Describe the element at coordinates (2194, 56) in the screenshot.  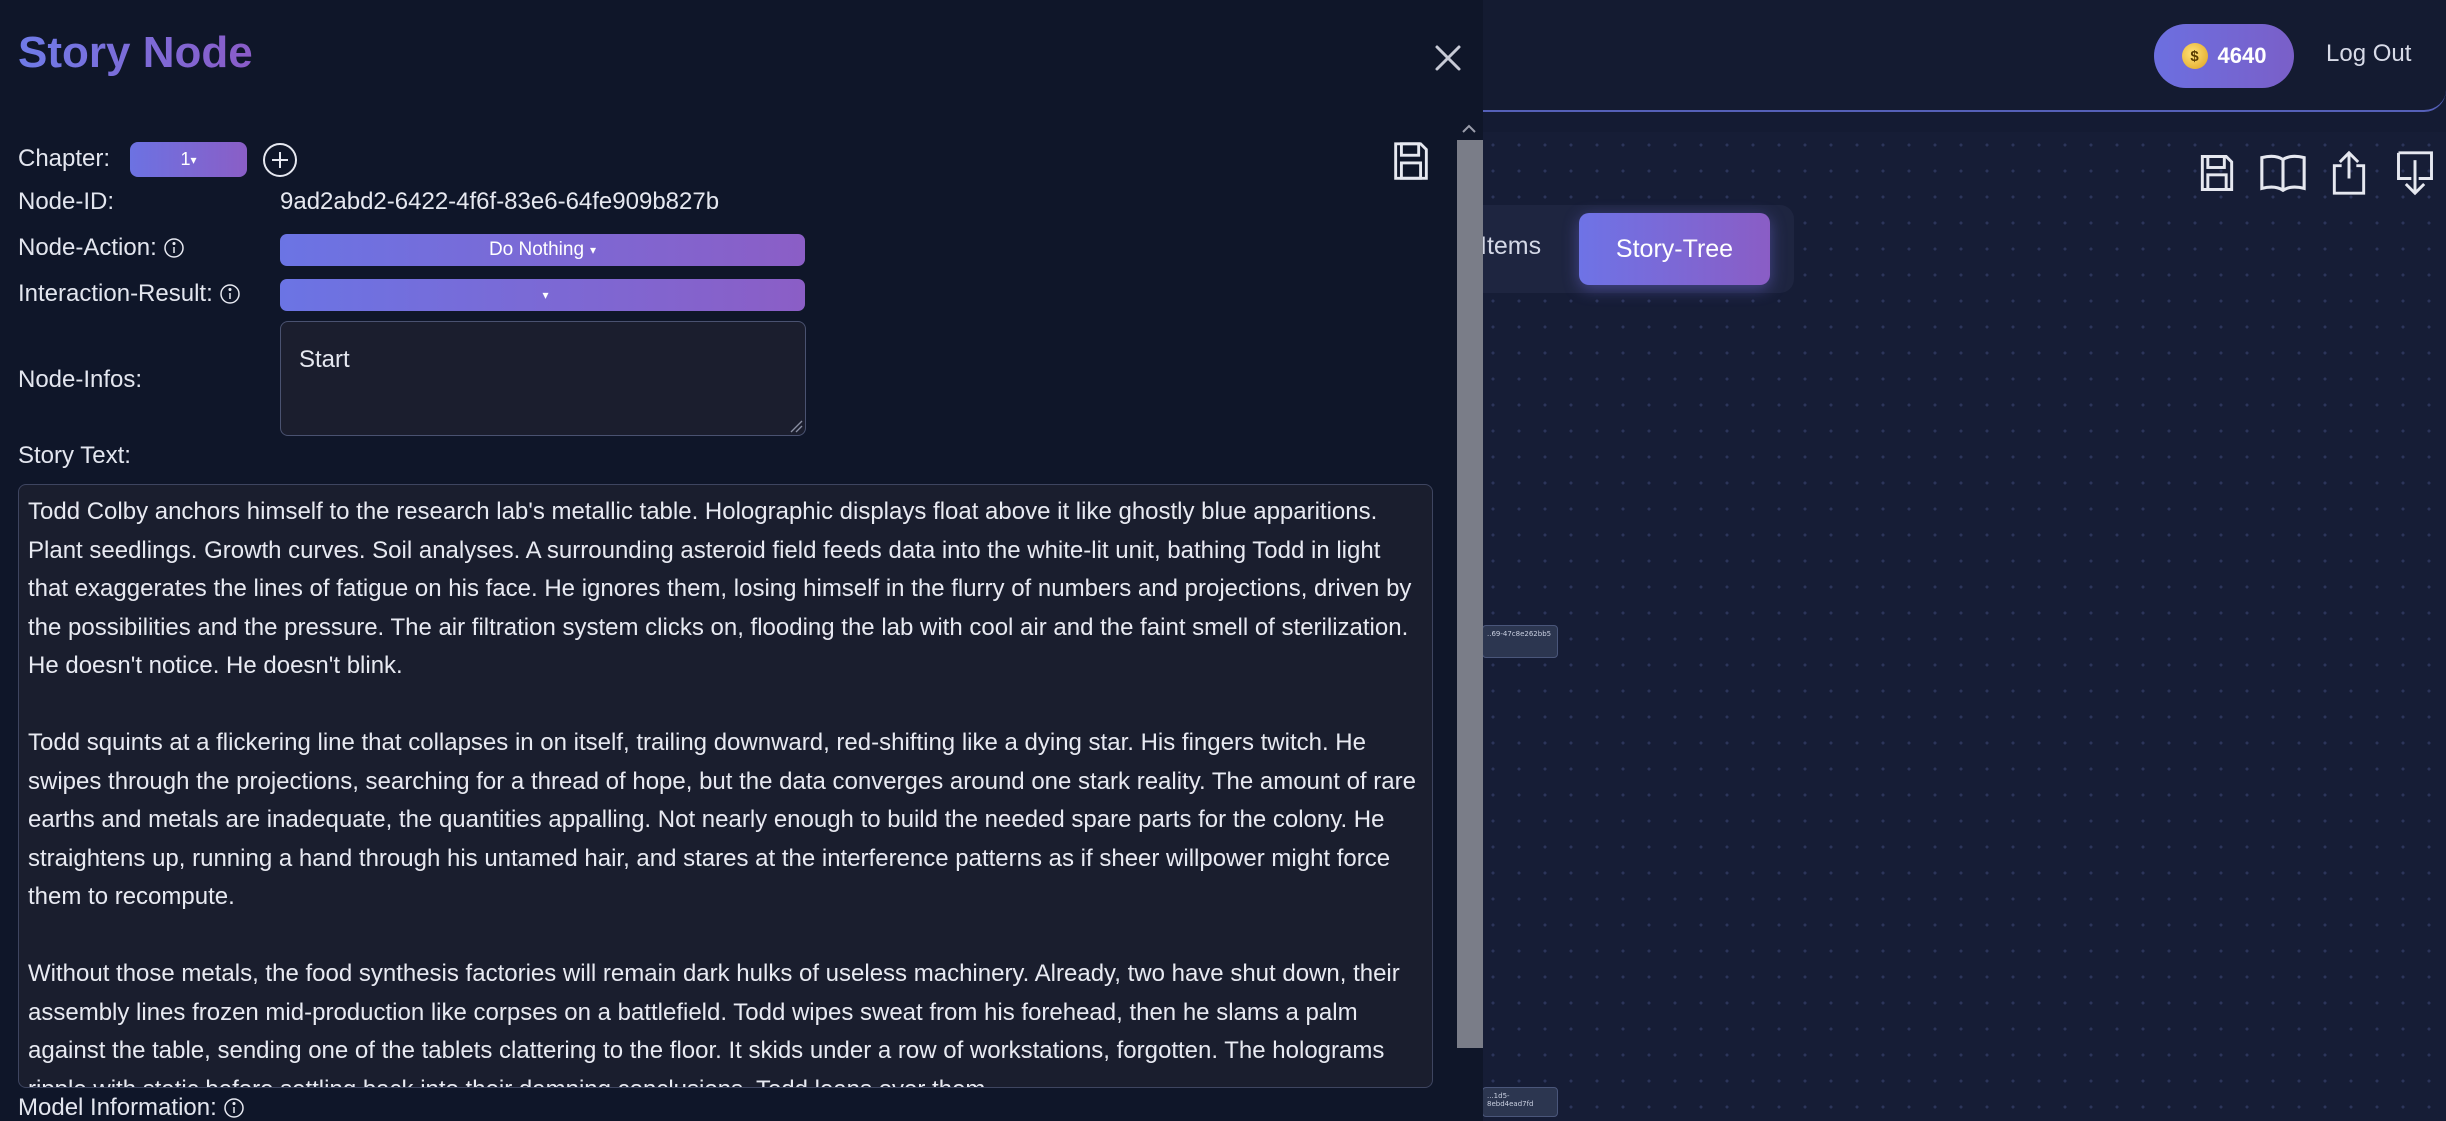
I see `money-bag-icon: $` at that location.